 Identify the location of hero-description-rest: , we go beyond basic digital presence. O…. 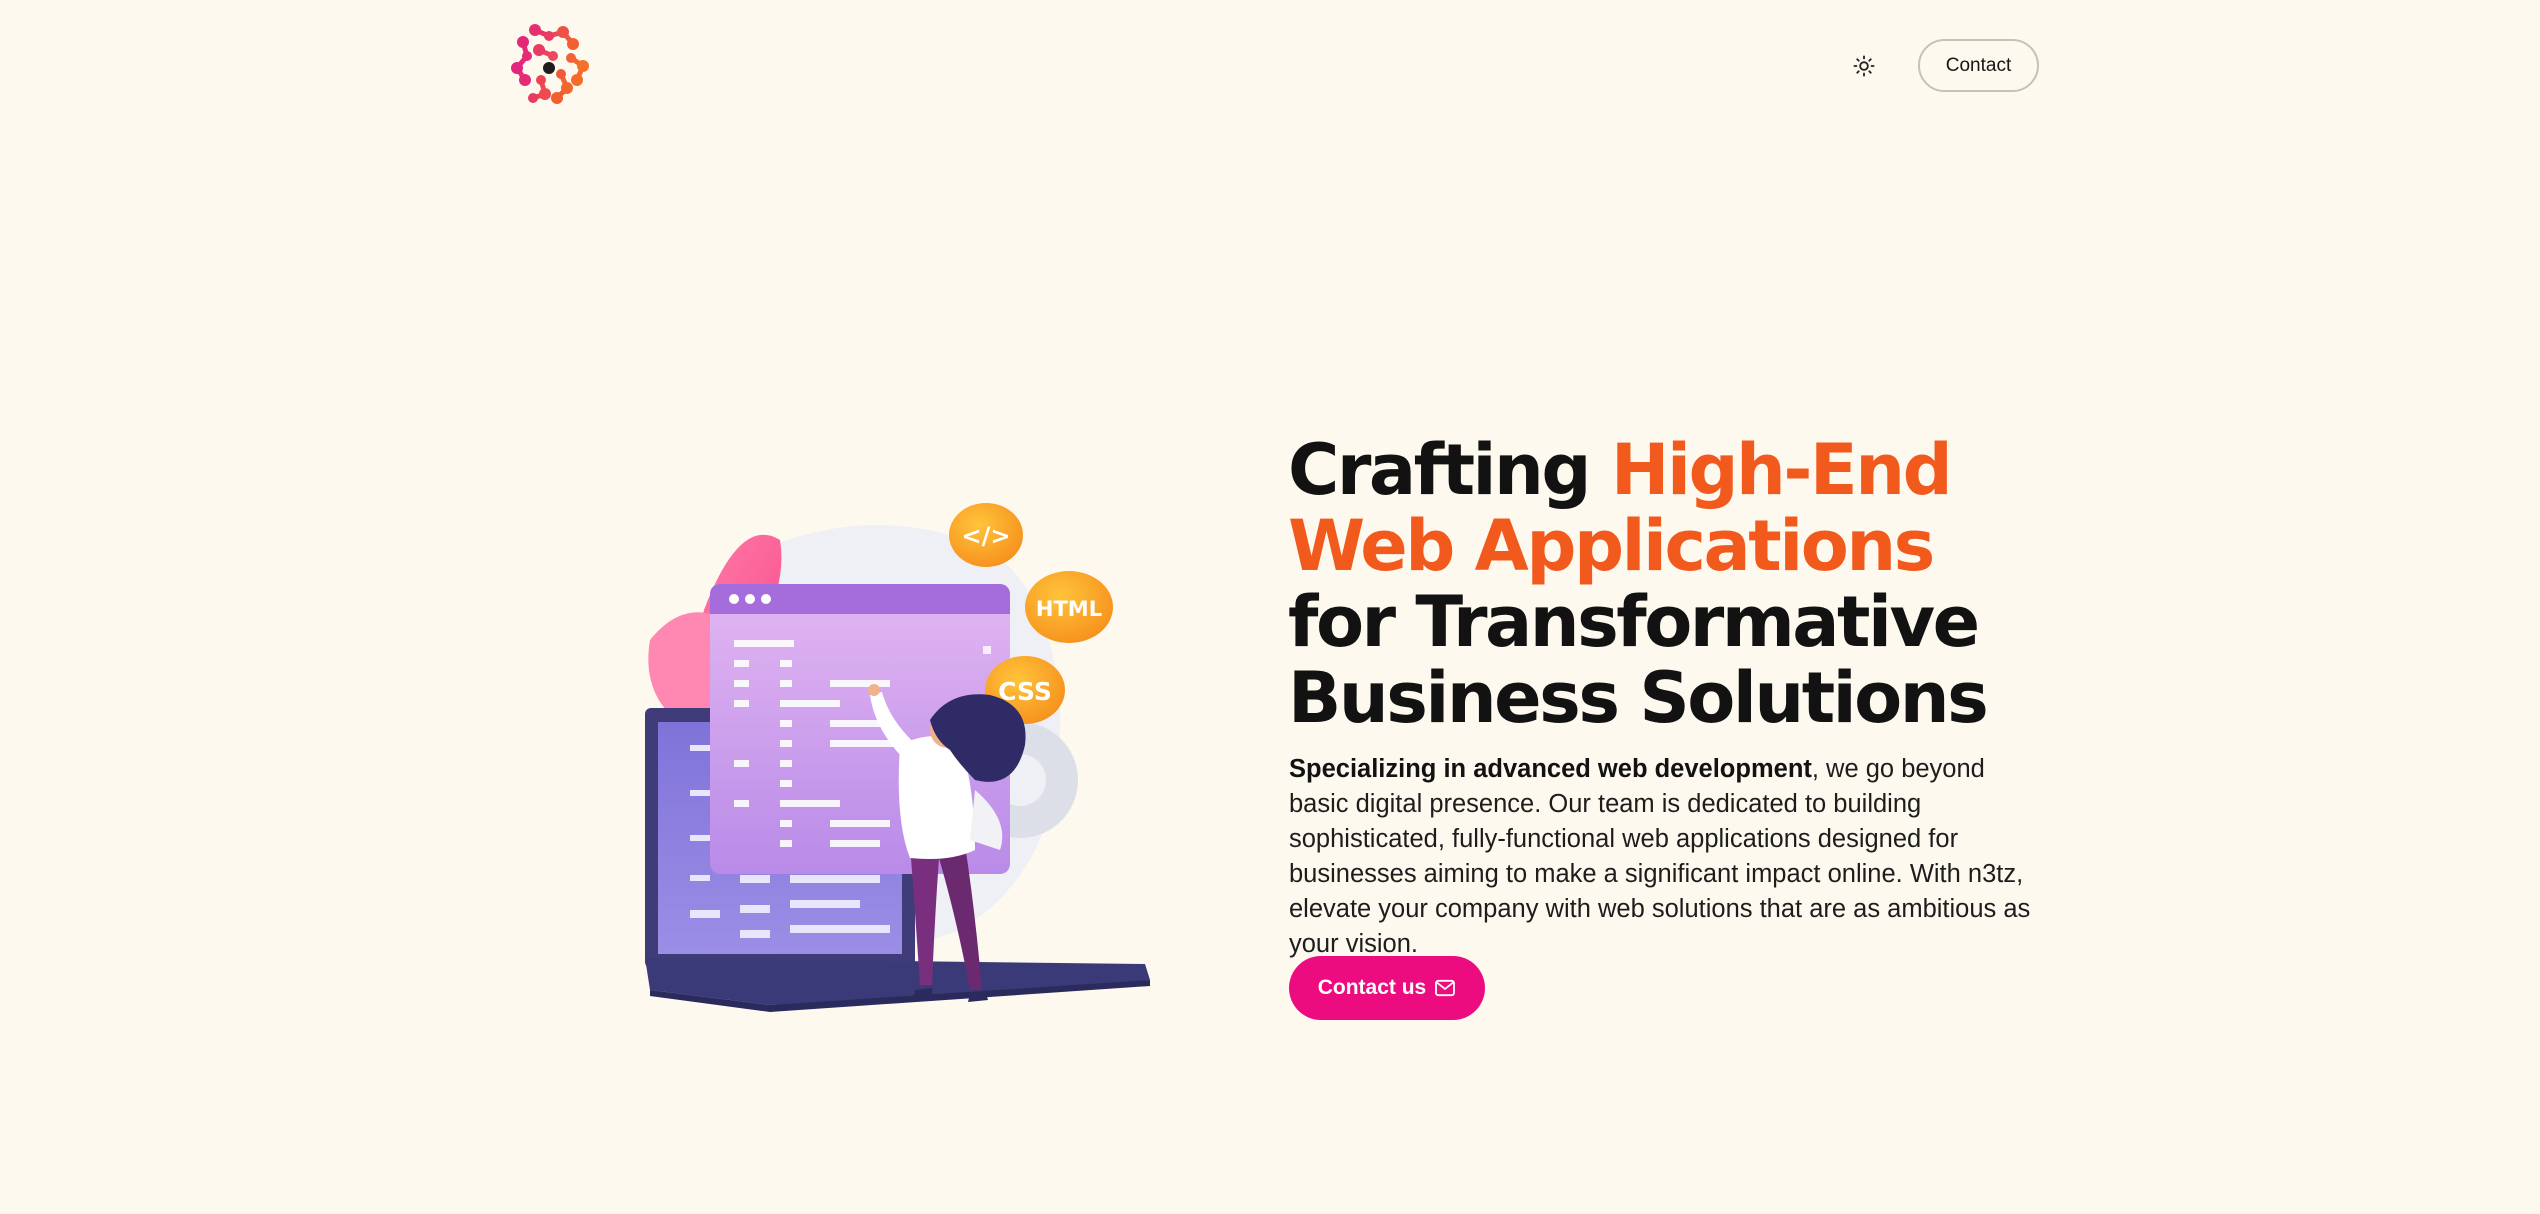
(1660, 856).